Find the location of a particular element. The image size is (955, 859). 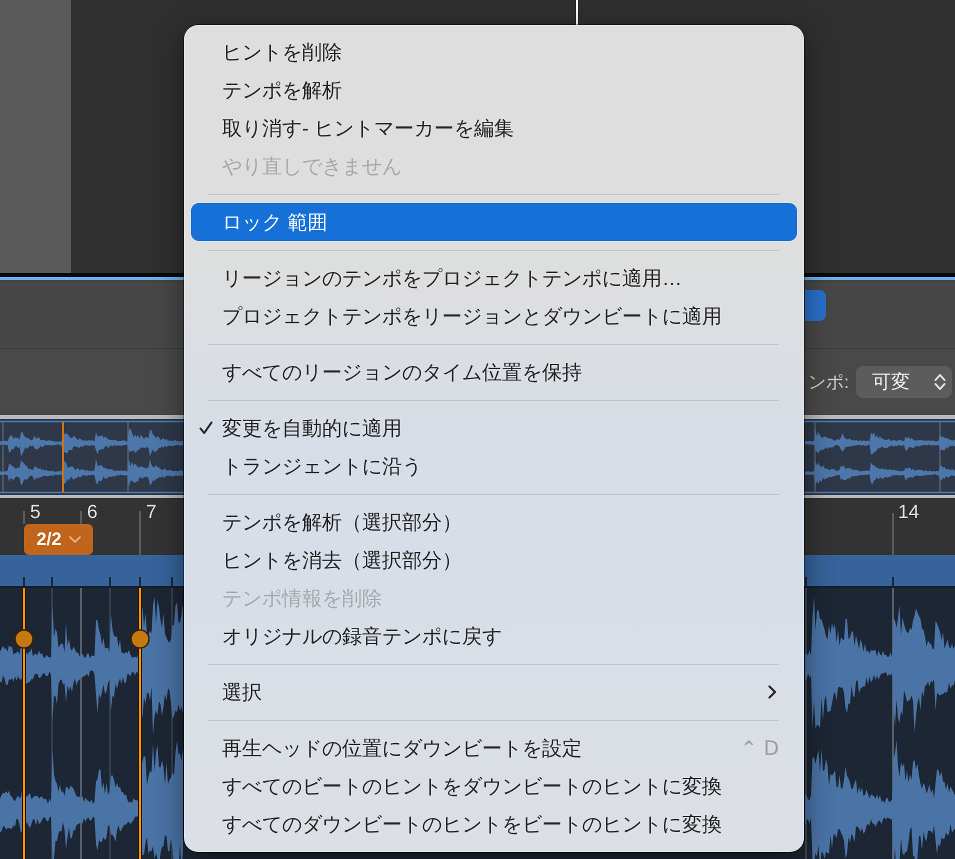

menu-item: すべてのリージョンのタイム位置を保持 is located at coordinates (494, 372).